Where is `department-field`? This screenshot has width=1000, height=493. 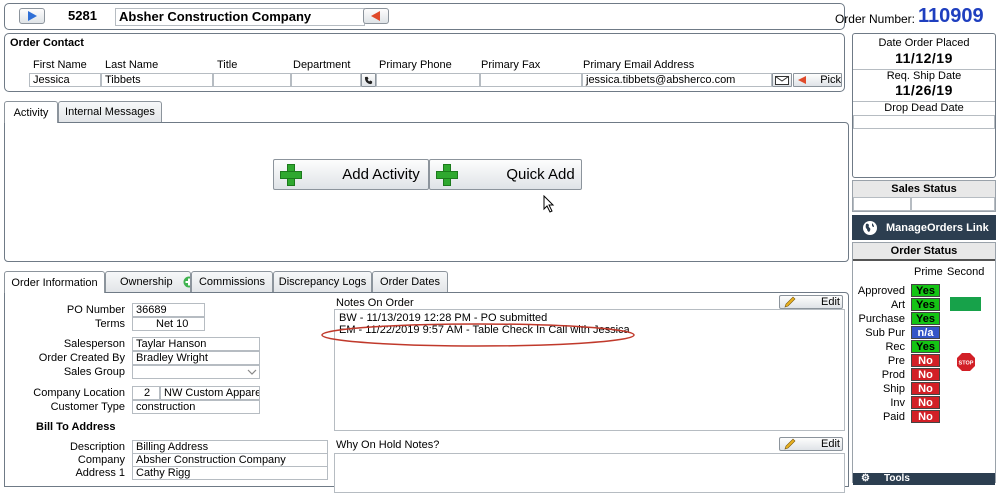 department-field is located at coordinates (326, 80).